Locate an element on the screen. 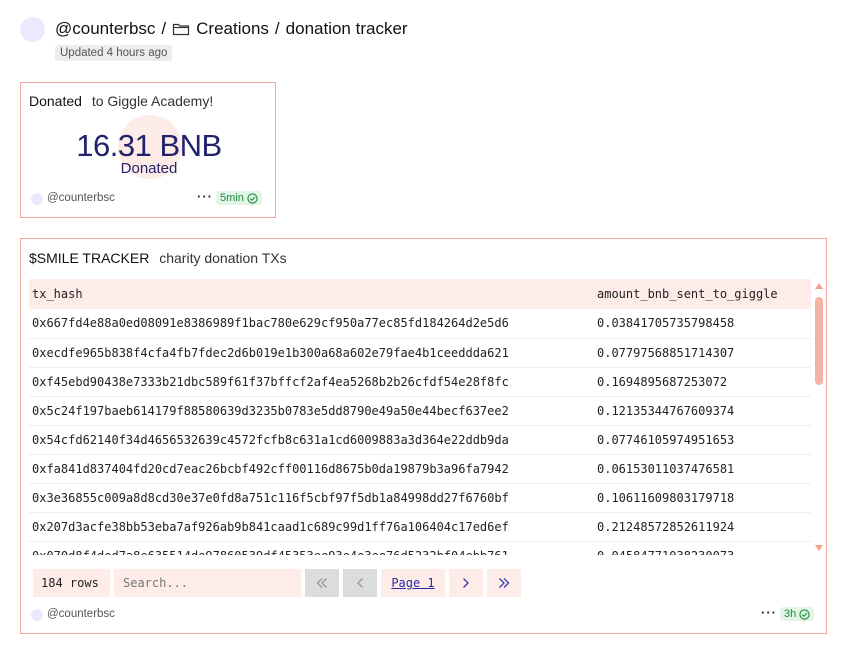  avatar is located at coordinates (32, 29).